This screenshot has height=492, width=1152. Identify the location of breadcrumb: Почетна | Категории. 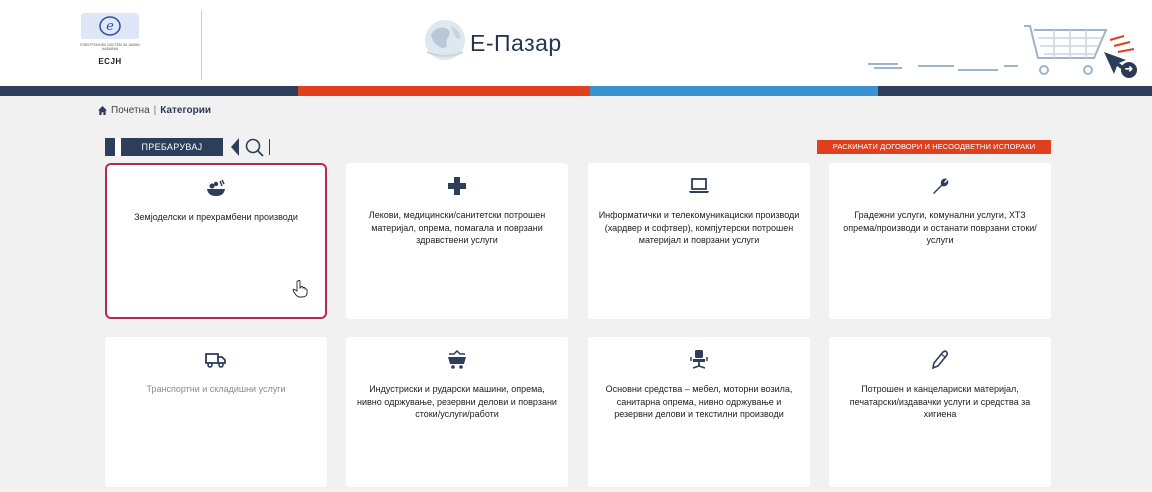
(154, 110).